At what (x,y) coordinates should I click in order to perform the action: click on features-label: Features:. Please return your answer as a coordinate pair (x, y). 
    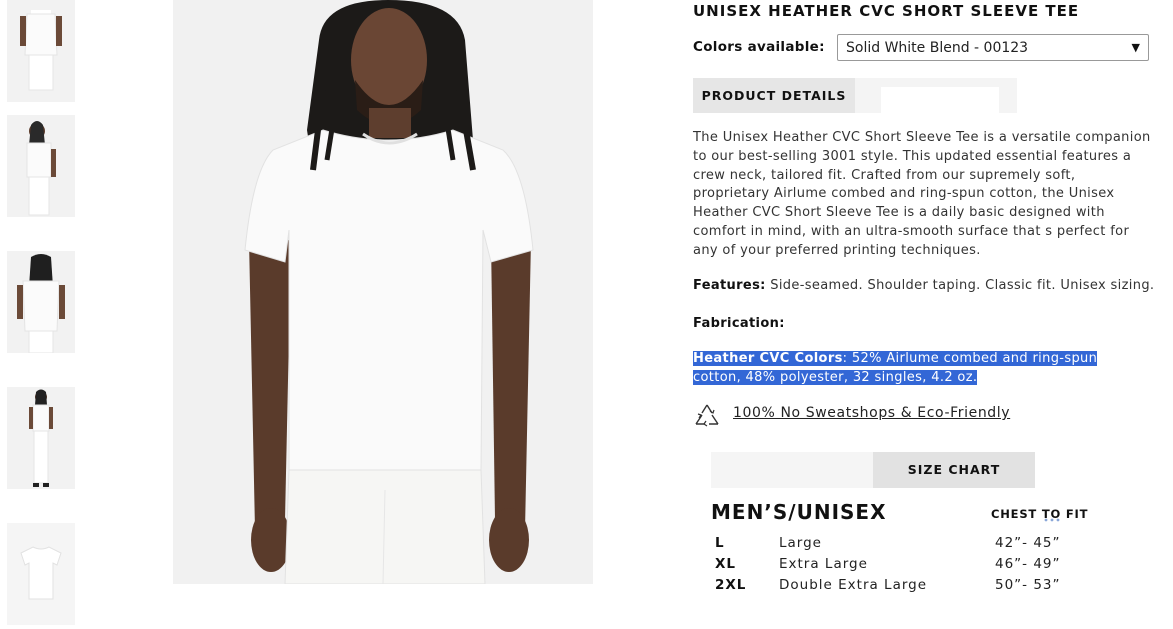
    Looking at the image, I should click on (729, 285).